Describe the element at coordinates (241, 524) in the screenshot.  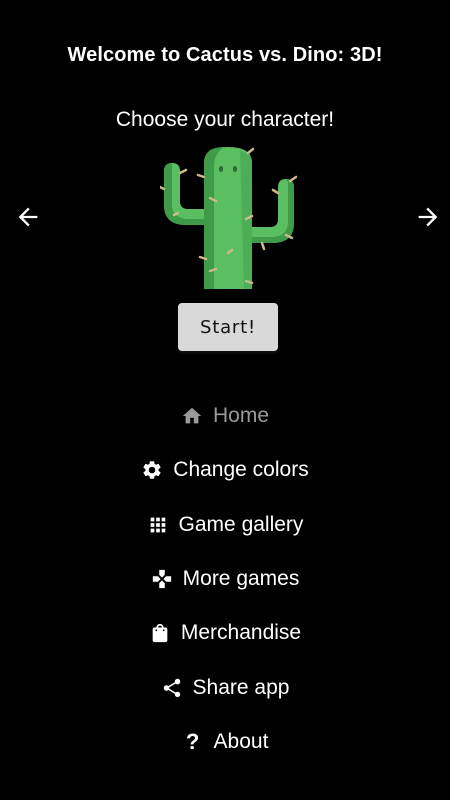
I see `menu-item-label: Game gallery` at that location.